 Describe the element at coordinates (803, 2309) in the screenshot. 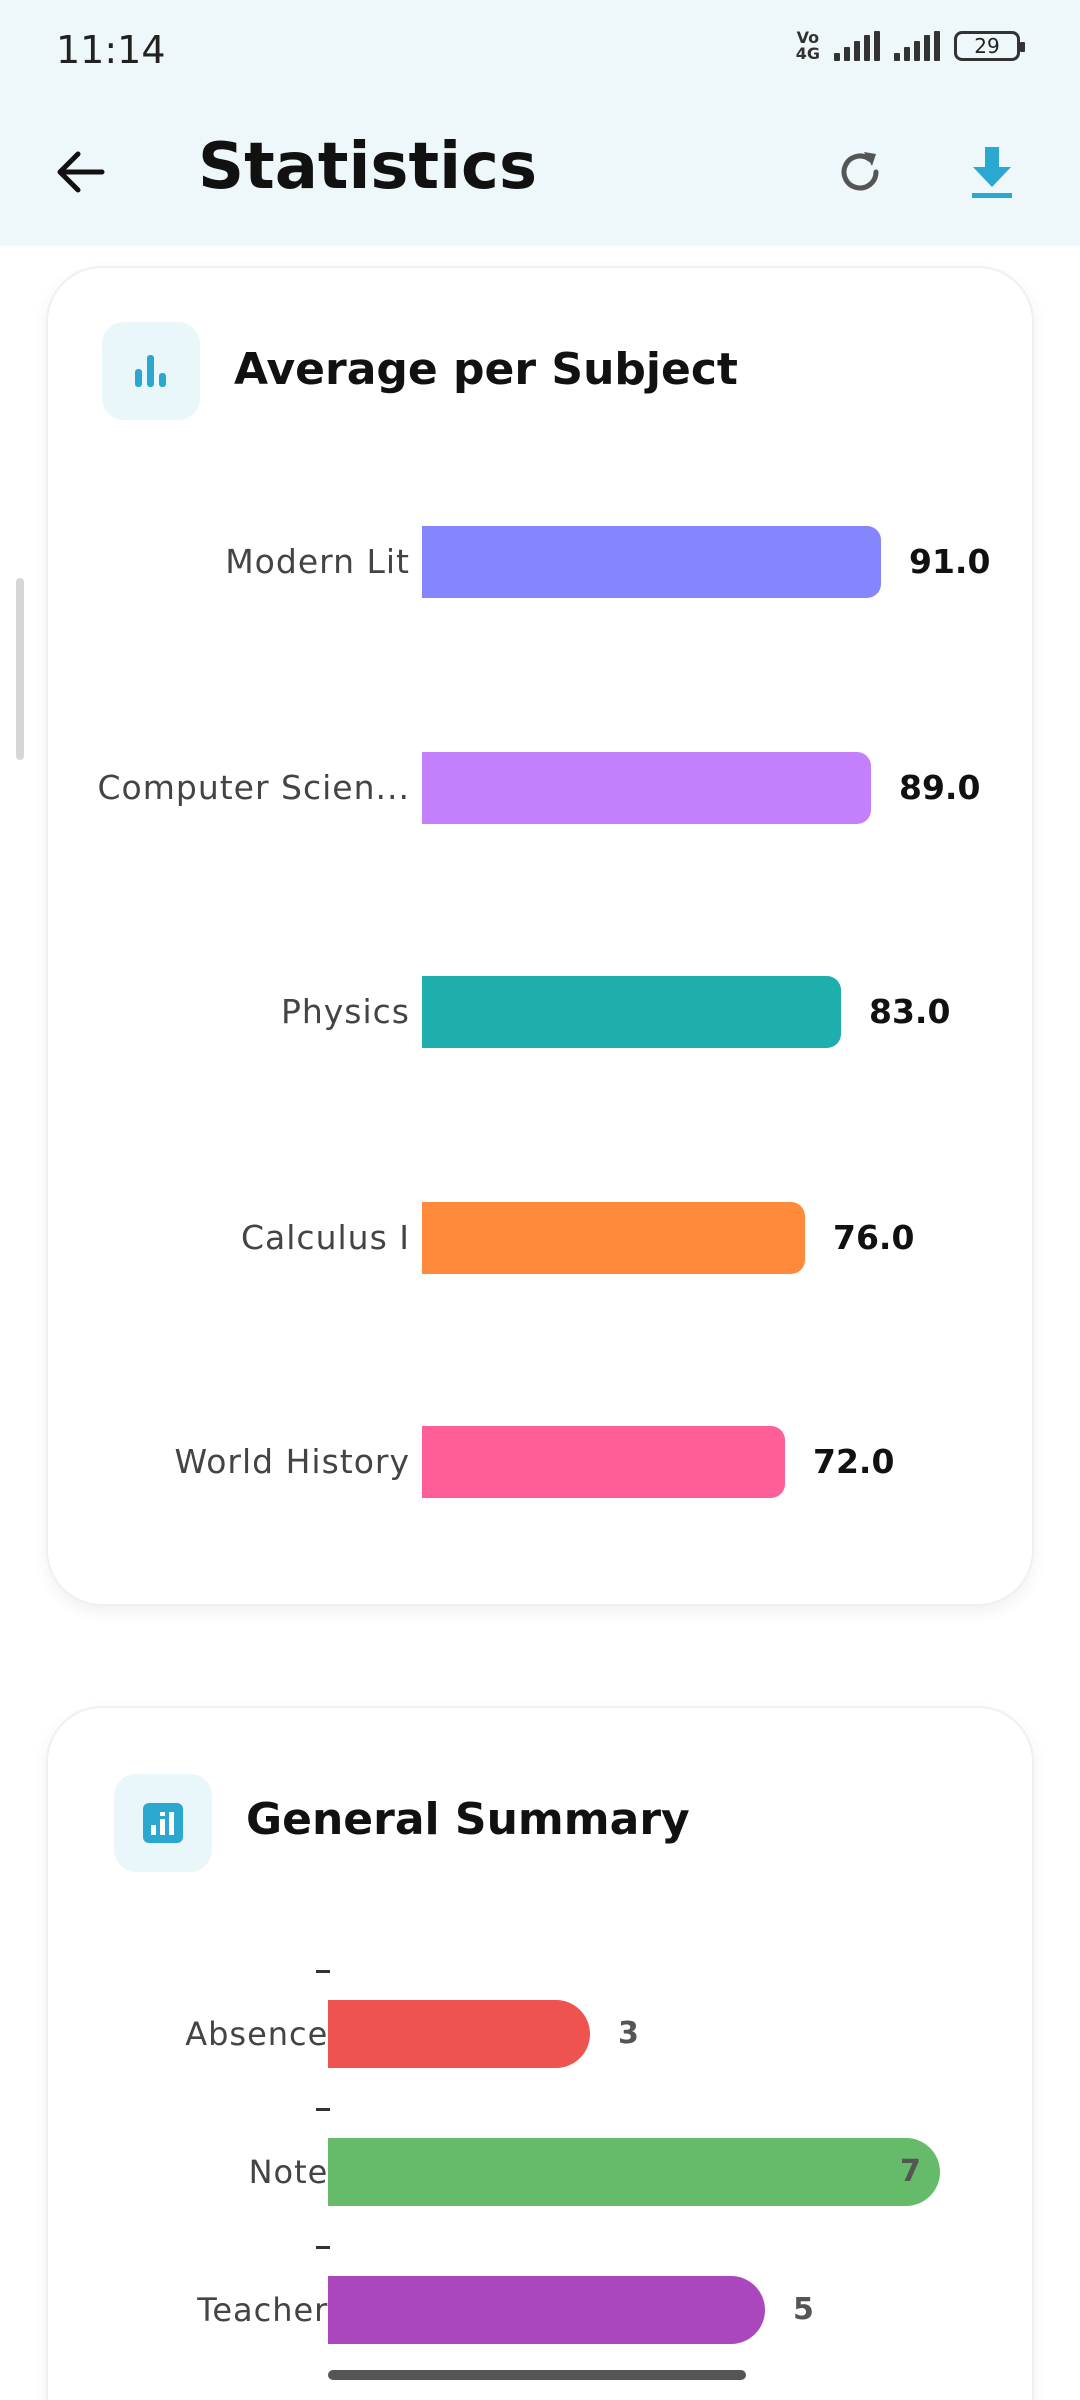

I see `value-label: 5` at that location.